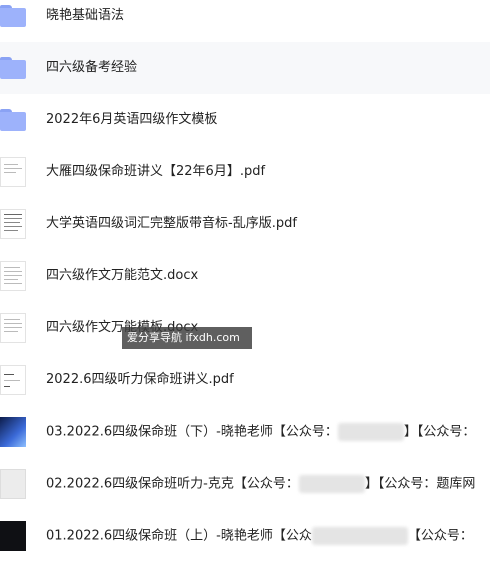 The width and height of the screenshot is (490, 562). I want to click on file-name: 02.2022.6四级保命班听力-克克【公众号： 】【公众号：题库网, so click(260, 484).